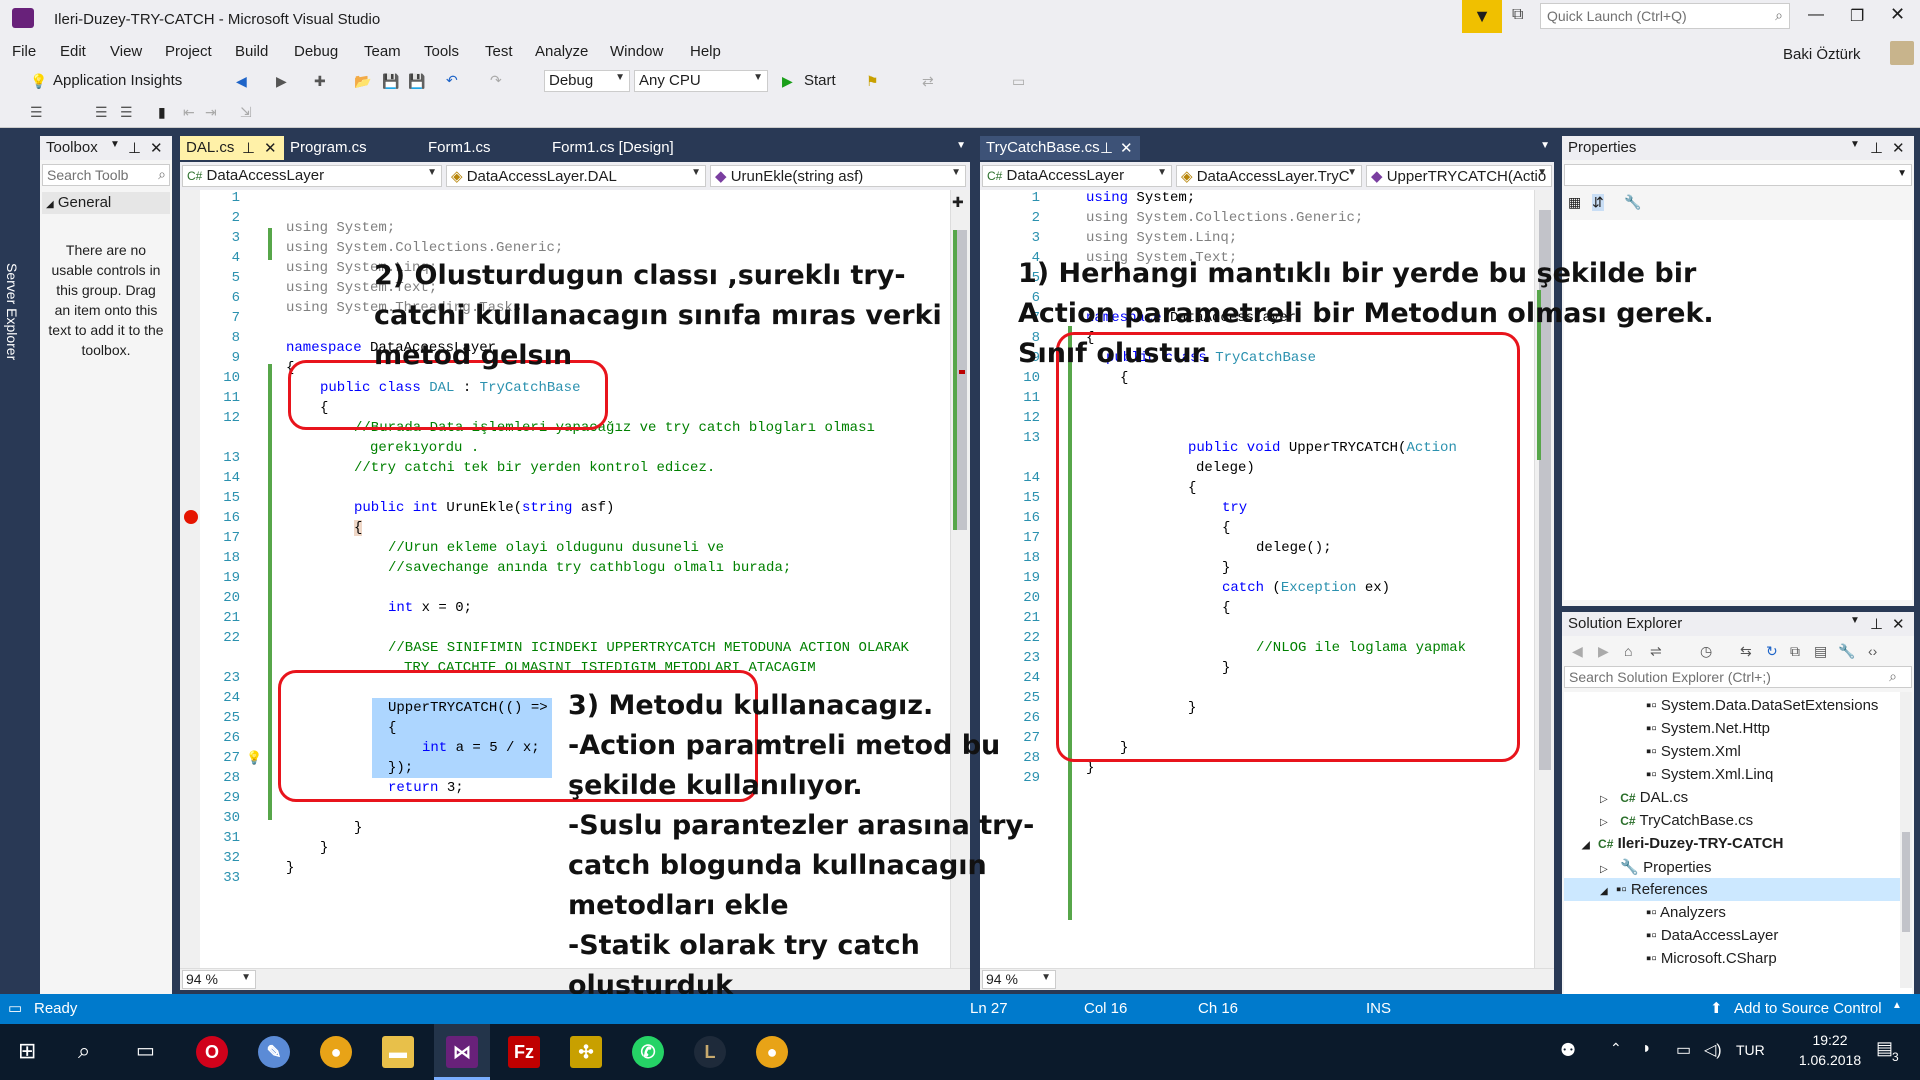 The image size is (1920, 1080). What do you see at coordinates (587, 81) in the screenshot?
I see `configuration-select: Debug ▼` at bounding box center [587, 81].